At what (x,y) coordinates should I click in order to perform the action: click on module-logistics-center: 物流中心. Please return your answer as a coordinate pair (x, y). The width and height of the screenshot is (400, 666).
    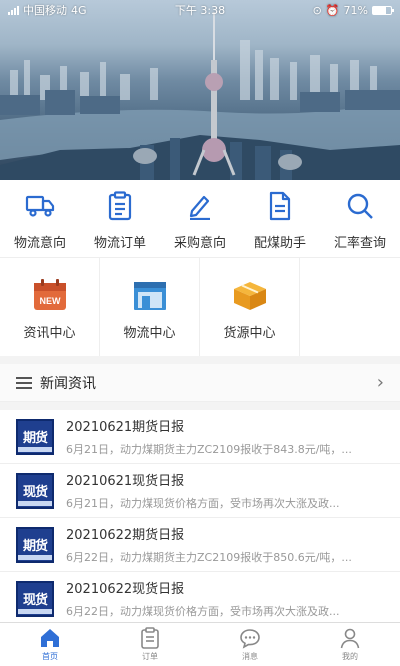
    Looking at the image, I should click on (150, 307).